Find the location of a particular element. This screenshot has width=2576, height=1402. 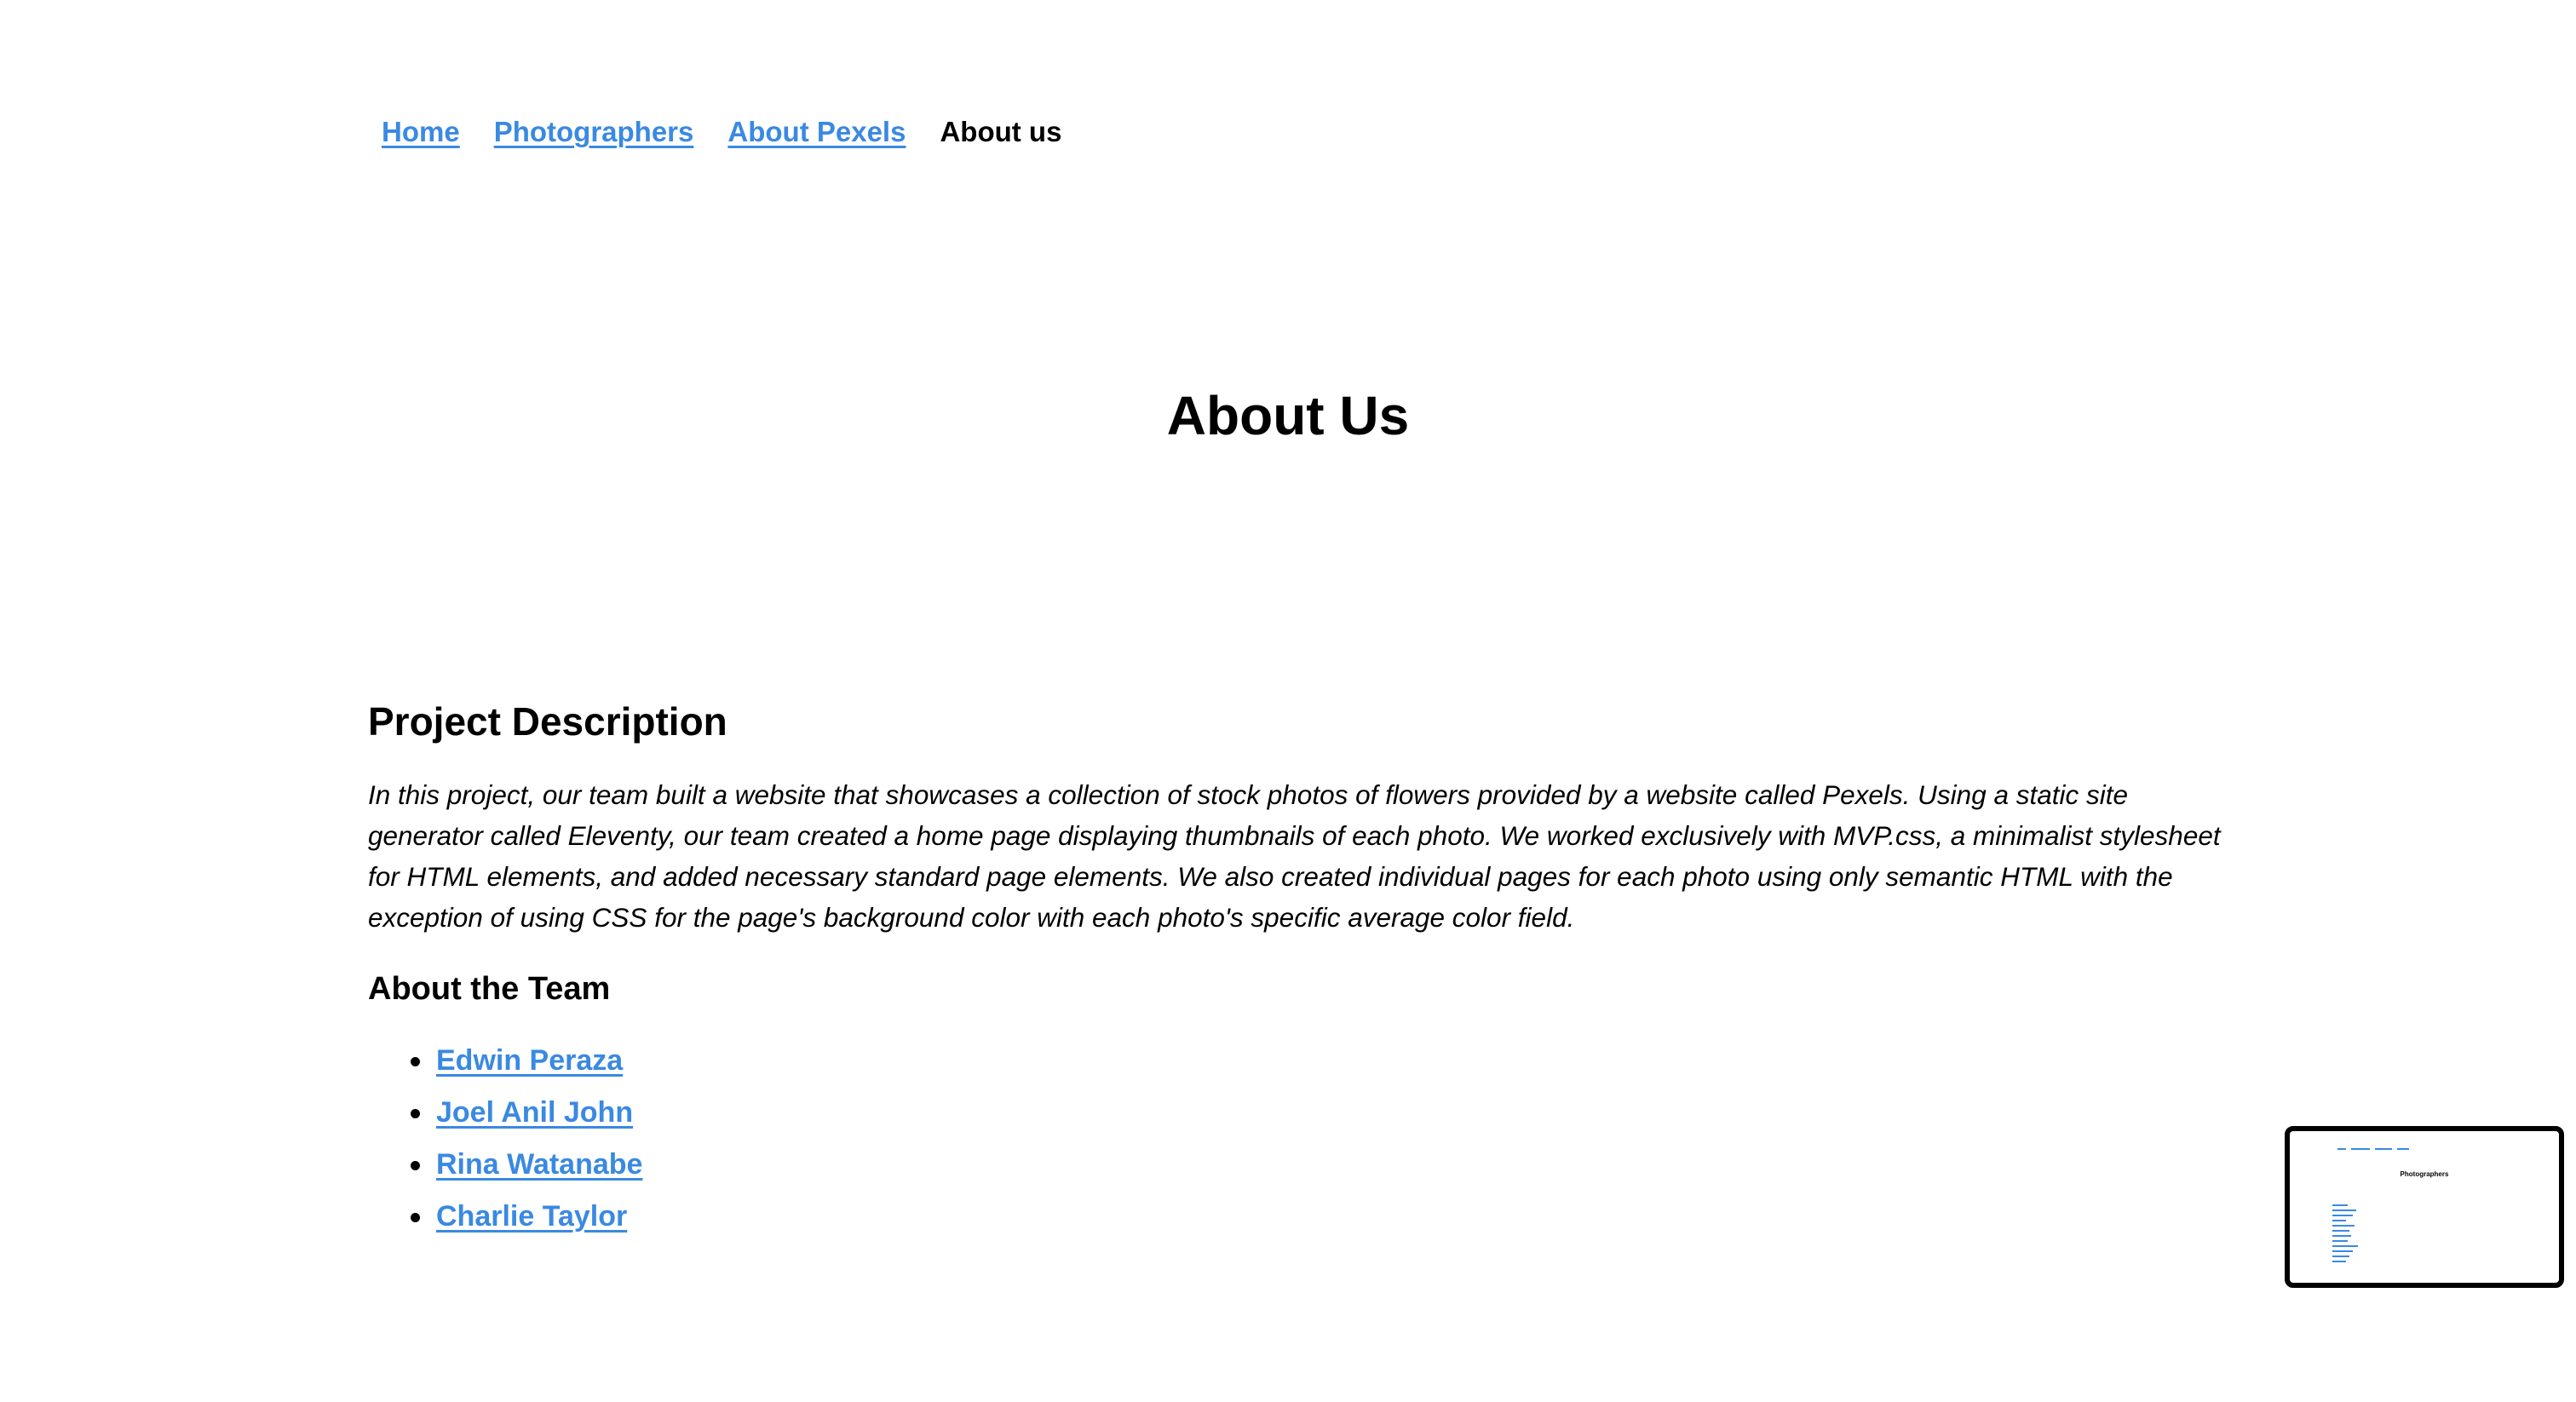

nav-link-about-pexels: About Pexels is located at coordinates (817, 132).